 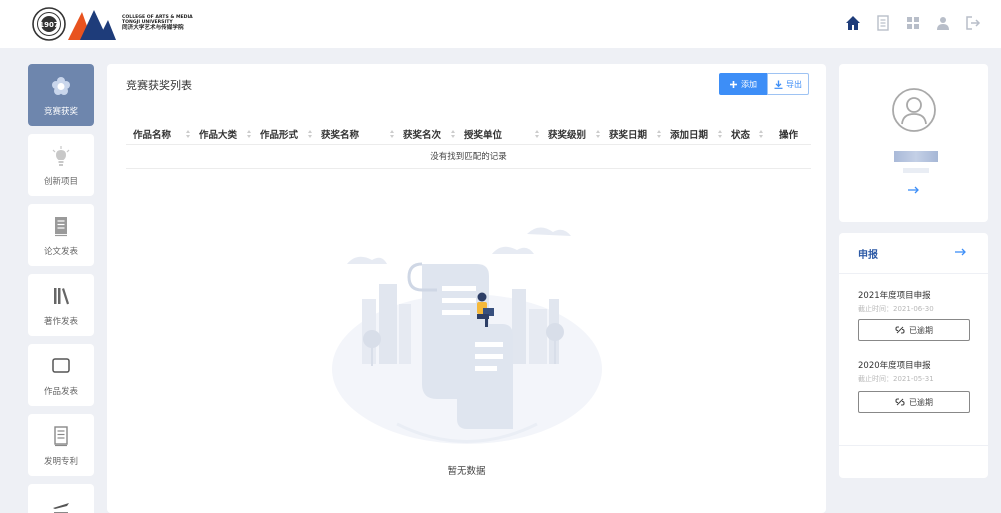 What do you see at coordinates (61, 227) in the screenshot?
I see `paper-icon` at bounding box center [61, 227].